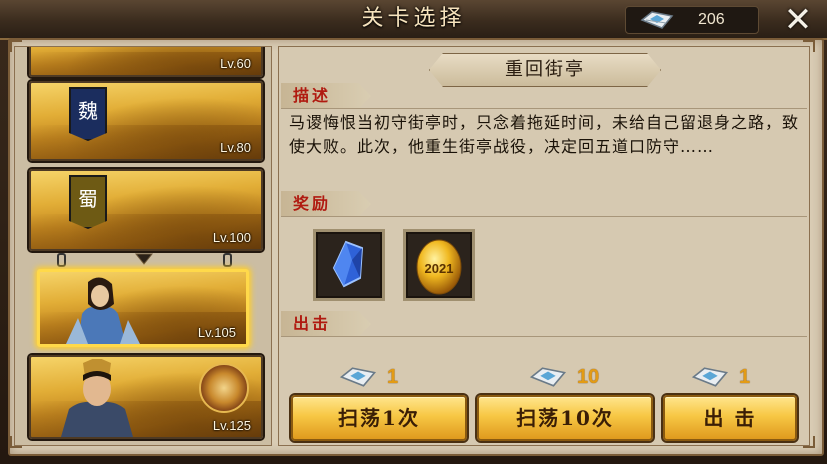 The image size is (827, 464). I want to click on sweep-ticket-counter: 206, so click(692, 20).